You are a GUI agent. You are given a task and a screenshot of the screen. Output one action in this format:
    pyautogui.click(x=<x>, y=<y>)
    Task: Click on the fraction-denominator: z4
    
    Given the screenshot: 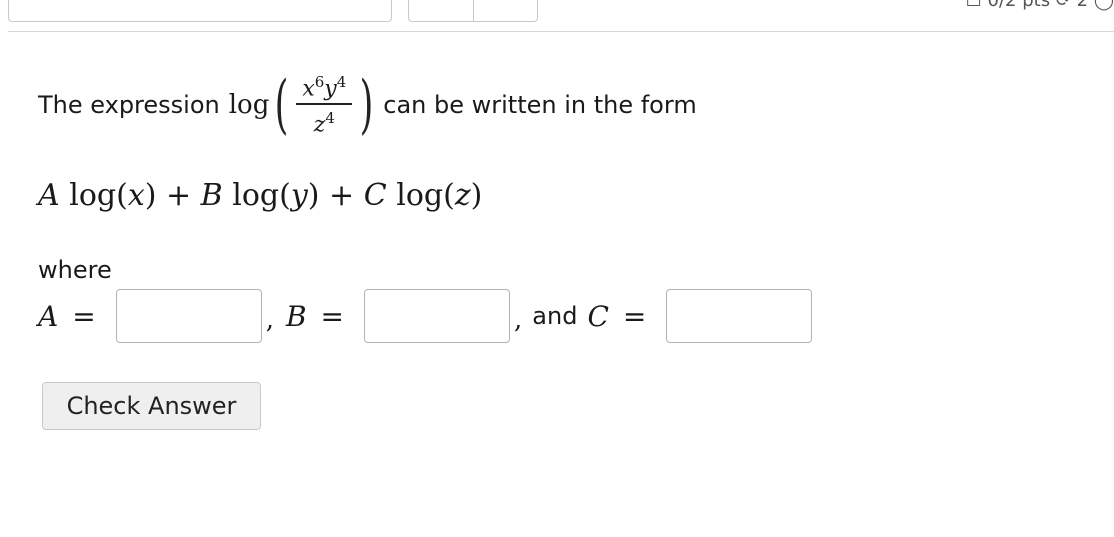 What is the action you would take?
    pyautogui.click(x=324, y=123)
    